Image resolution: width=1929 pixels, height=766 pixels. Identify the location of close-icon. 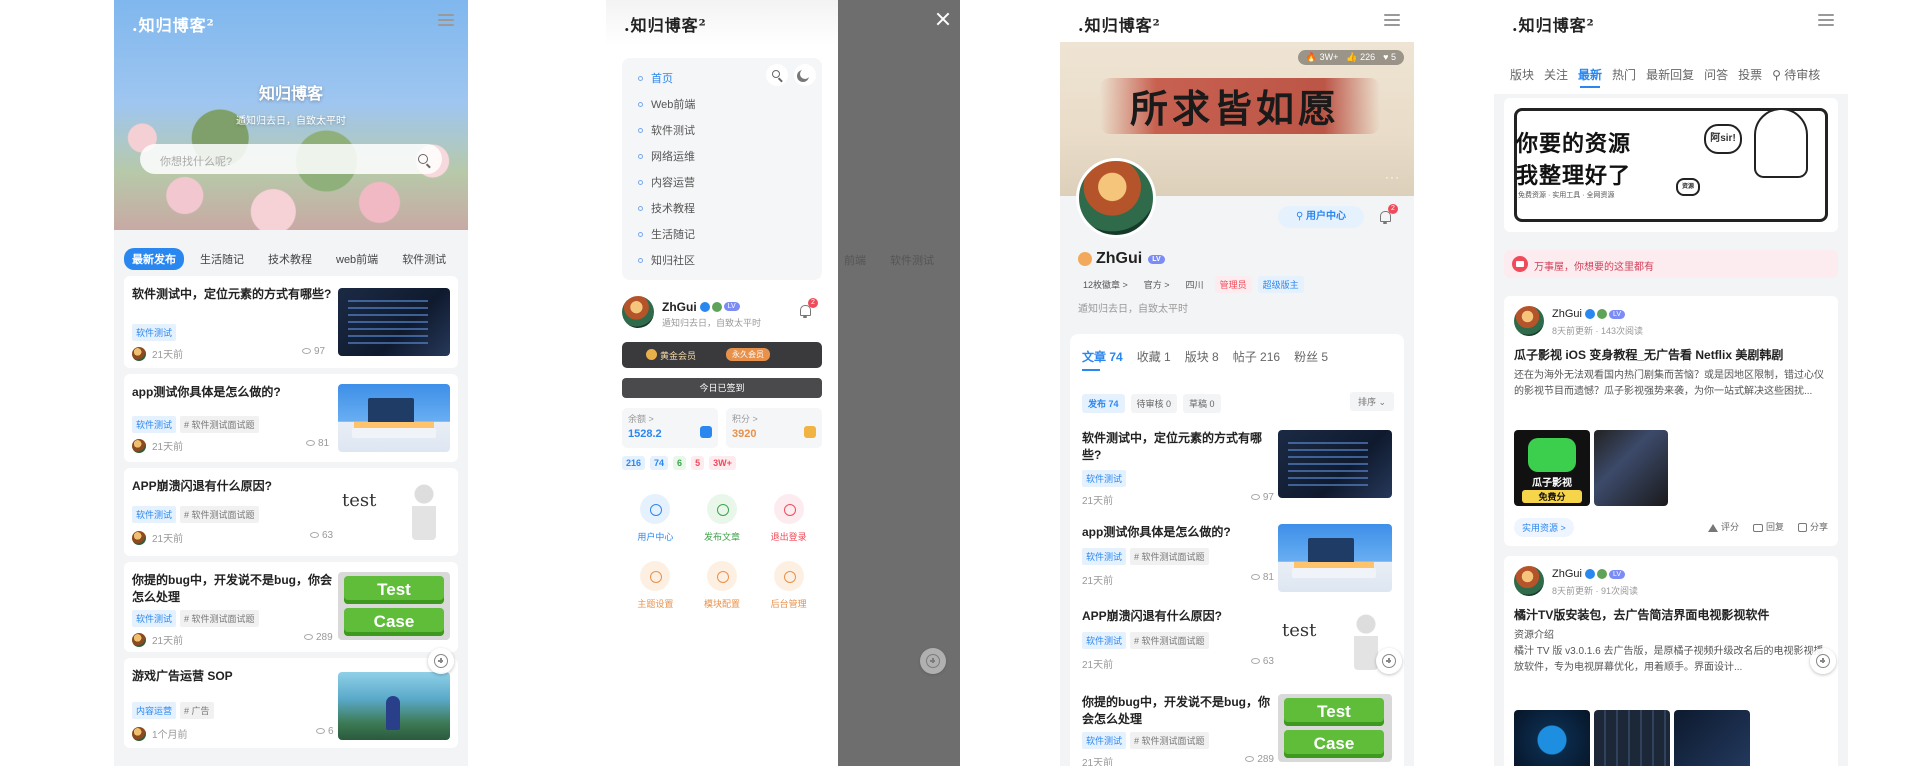
(943, 19).